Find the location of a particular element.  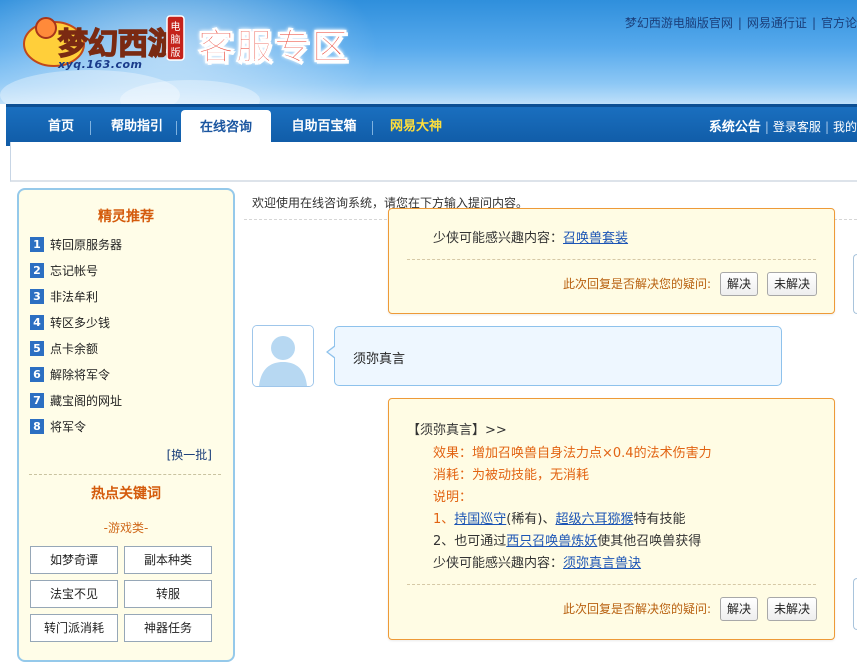

recommend-title: 精灵推荐 is located at coordinates (126, 217).